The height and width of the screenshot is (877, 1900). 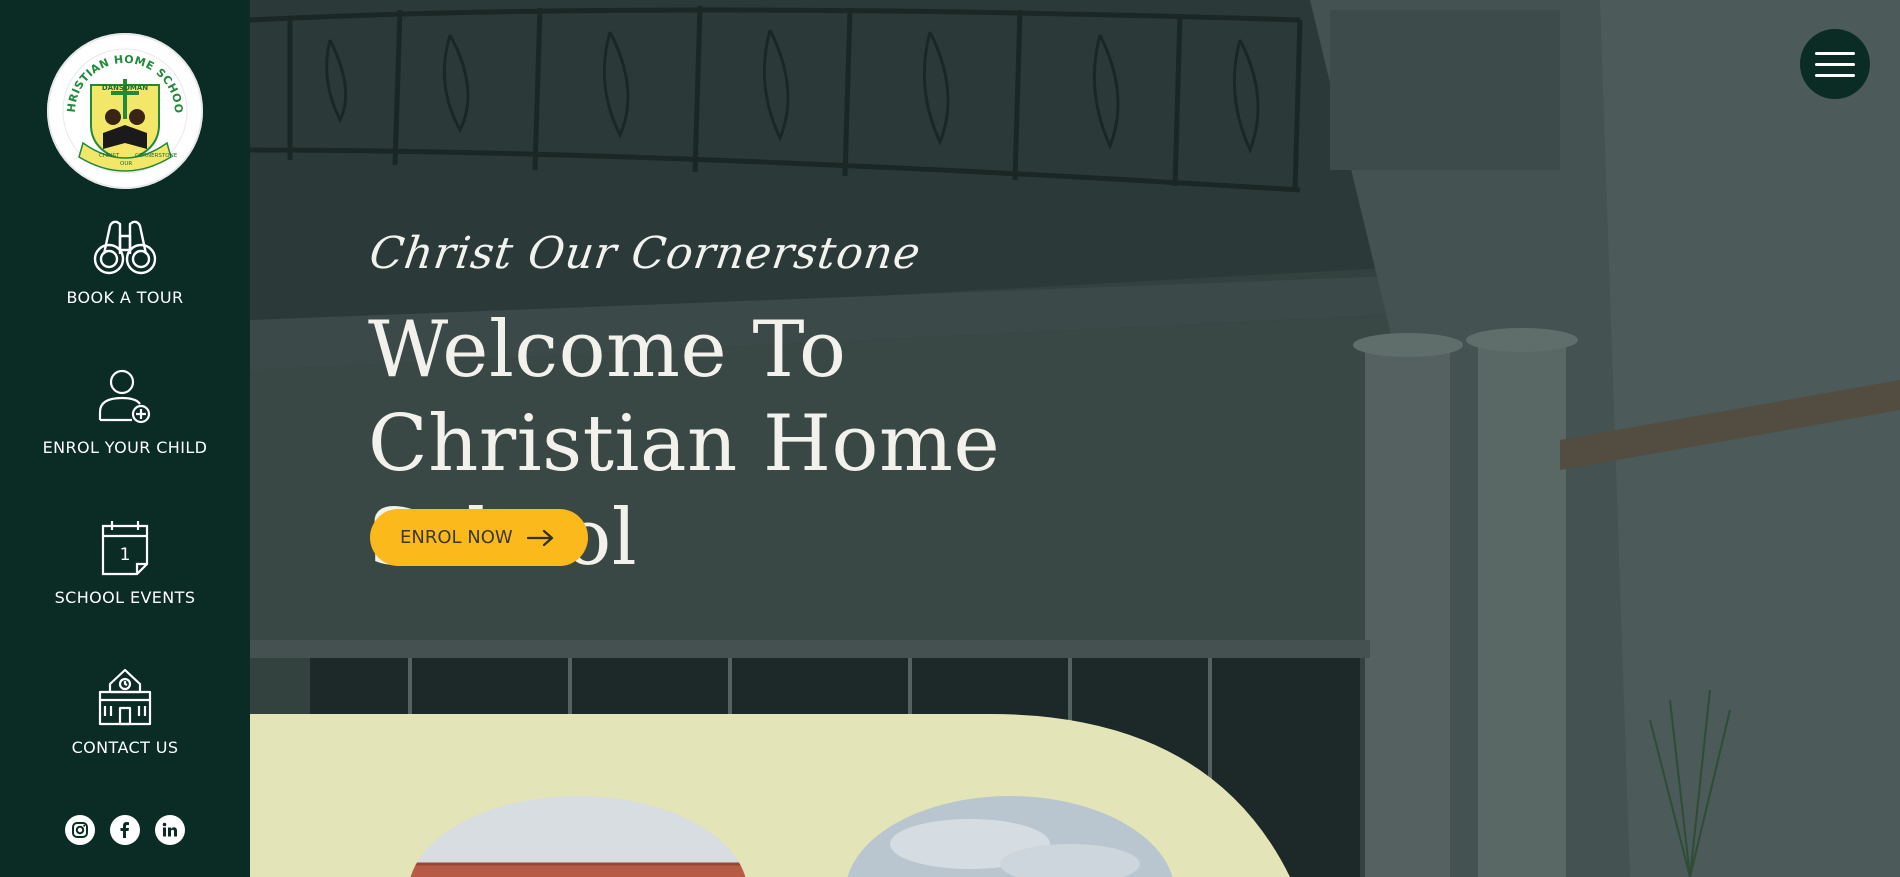 What do you see at coordinates (539, 537) in the screenshot?
I see `arrow-right-icon` at bounding box center [539, 537].